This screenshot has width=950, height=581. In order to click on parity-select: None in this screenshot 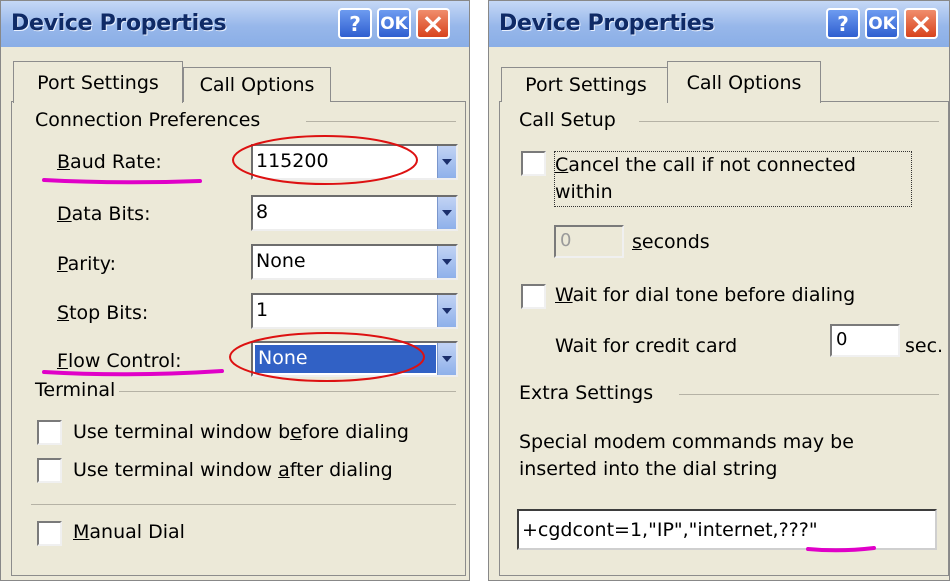, I will do `click(354, 262)`.